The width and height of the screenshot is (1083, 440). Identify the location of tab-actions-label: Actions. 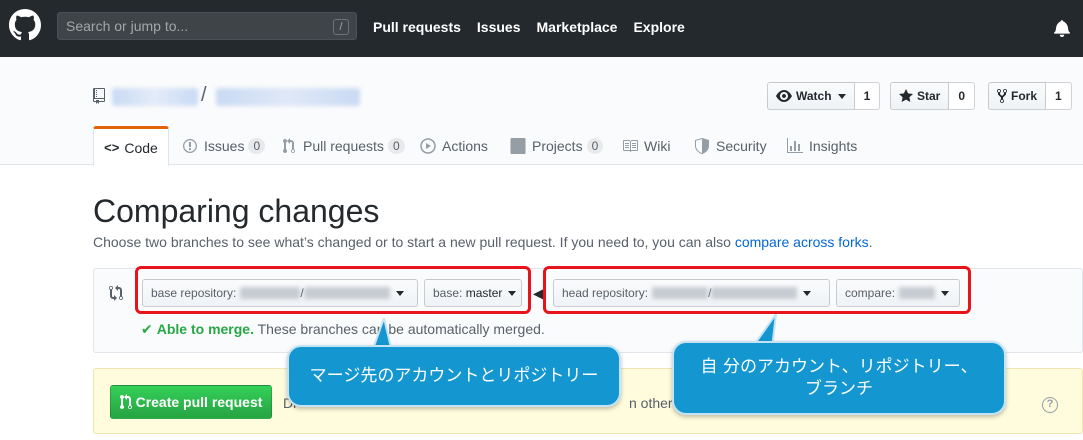
(465, 146).